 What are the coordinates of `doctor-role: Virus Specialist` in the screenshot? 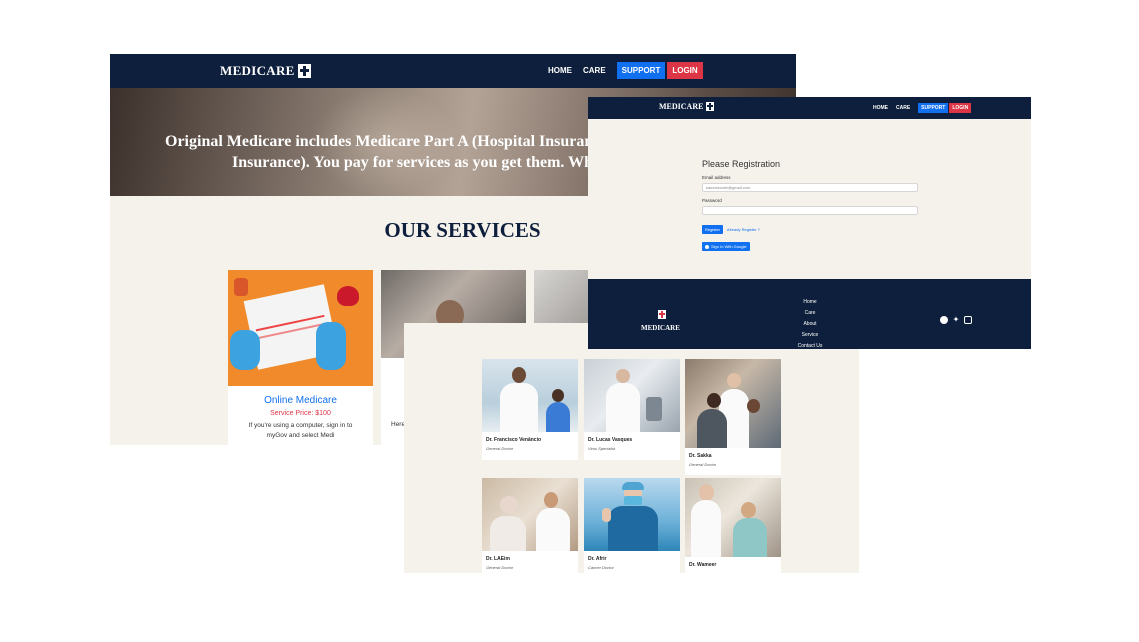 It's located at (602, 448).